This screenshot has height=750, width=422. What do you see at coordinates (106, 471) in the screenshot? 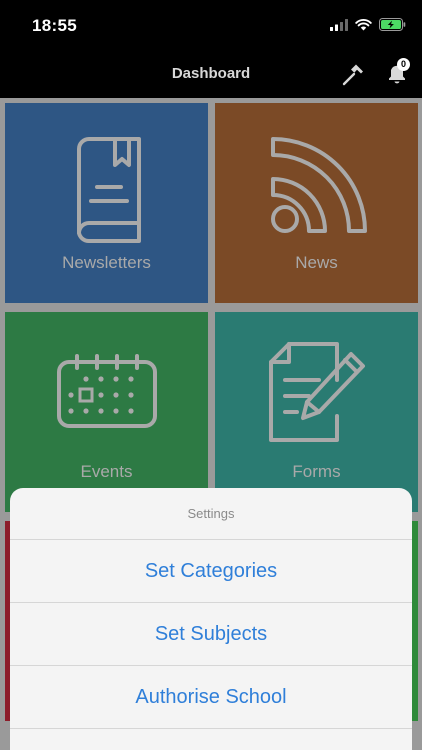
I see `tile-label-events: Events` at bounding box center [106, 471].